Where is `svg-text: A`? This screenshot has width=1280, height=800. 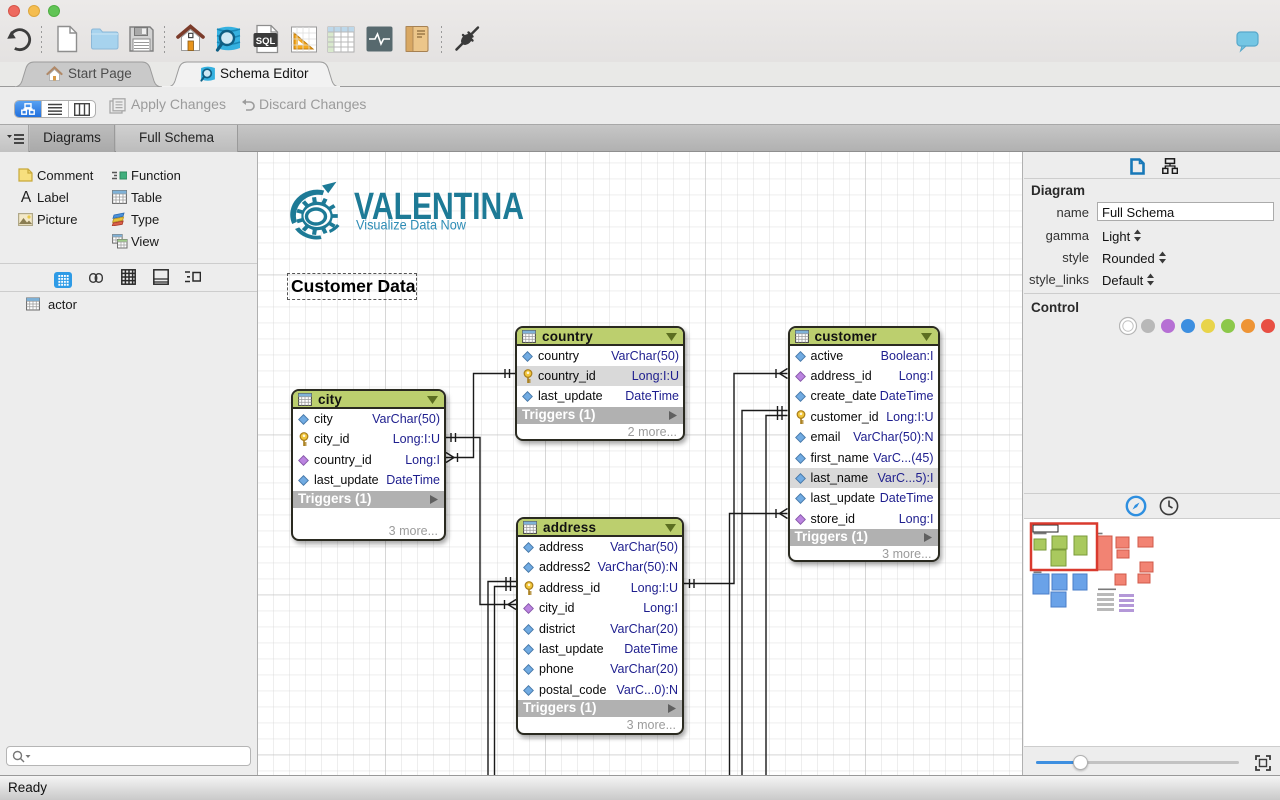 svg-text: A is located at coordinates (26, 196).